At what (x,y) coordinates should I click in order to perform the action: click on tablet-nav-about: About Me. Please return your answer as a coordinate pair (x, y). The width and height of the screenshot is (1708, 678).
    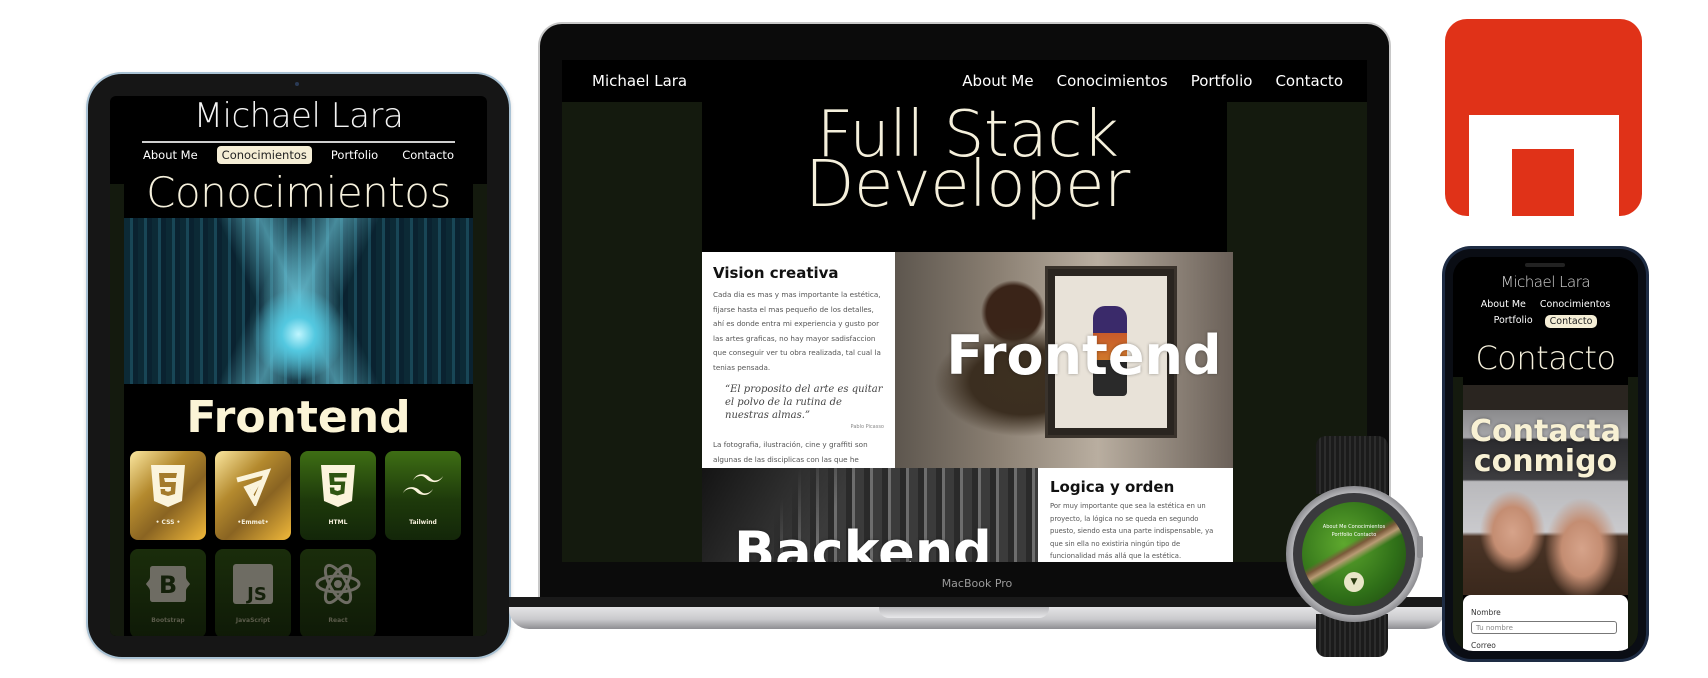
    Looking at the image, I should click on (170, 155).